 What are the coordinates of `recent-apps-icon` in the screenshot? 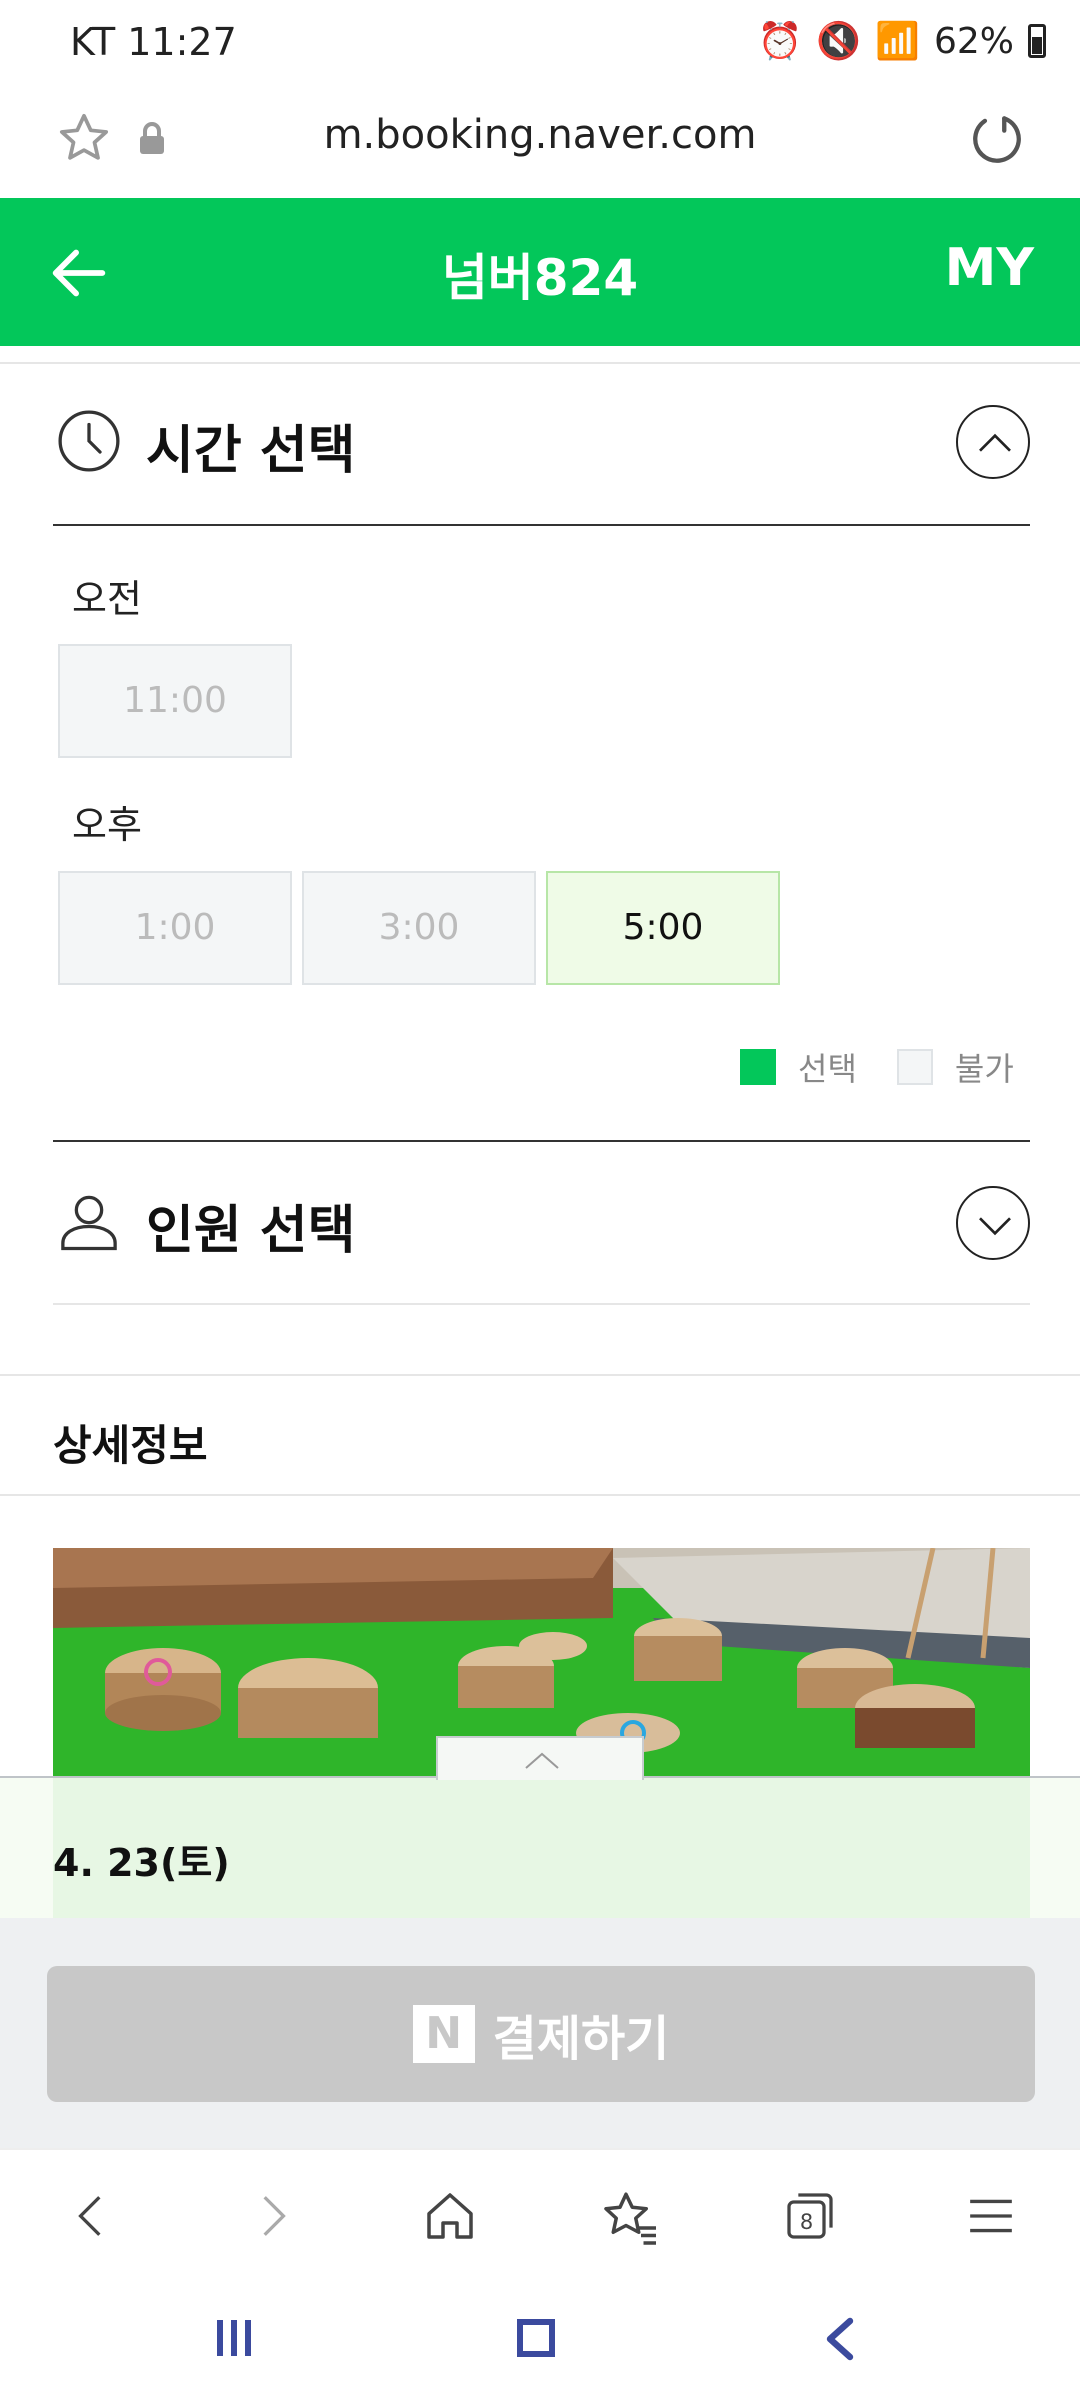 It's located at (234, 2338).